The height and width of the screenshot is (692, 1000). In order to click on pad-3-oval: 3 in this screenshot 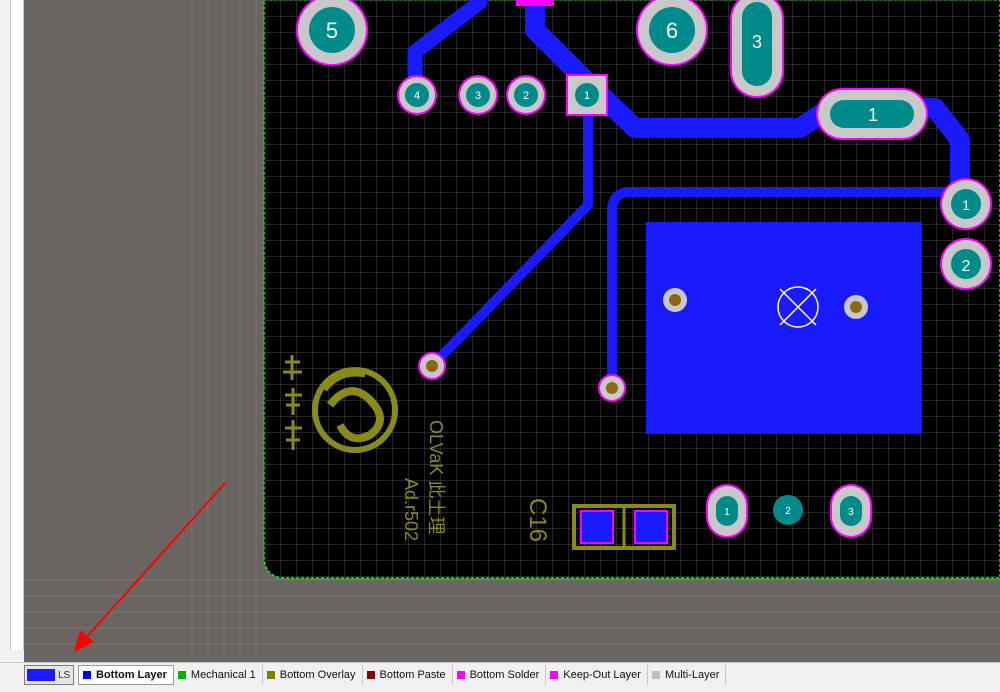, I will do `click(757, 49)`.